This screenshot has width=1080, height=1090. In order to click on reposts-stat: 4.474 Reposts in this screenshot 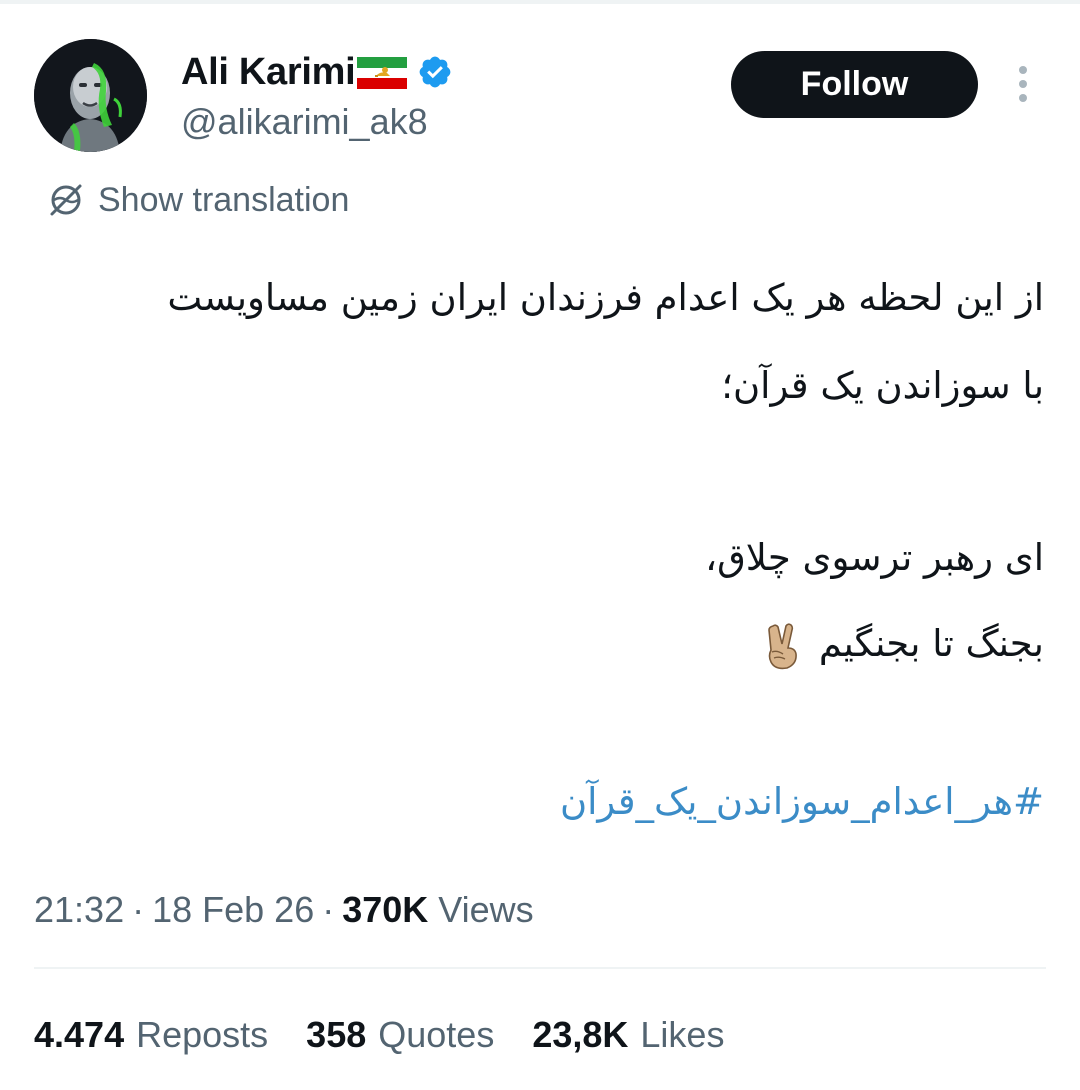, I will do `click(151, 1035)`.